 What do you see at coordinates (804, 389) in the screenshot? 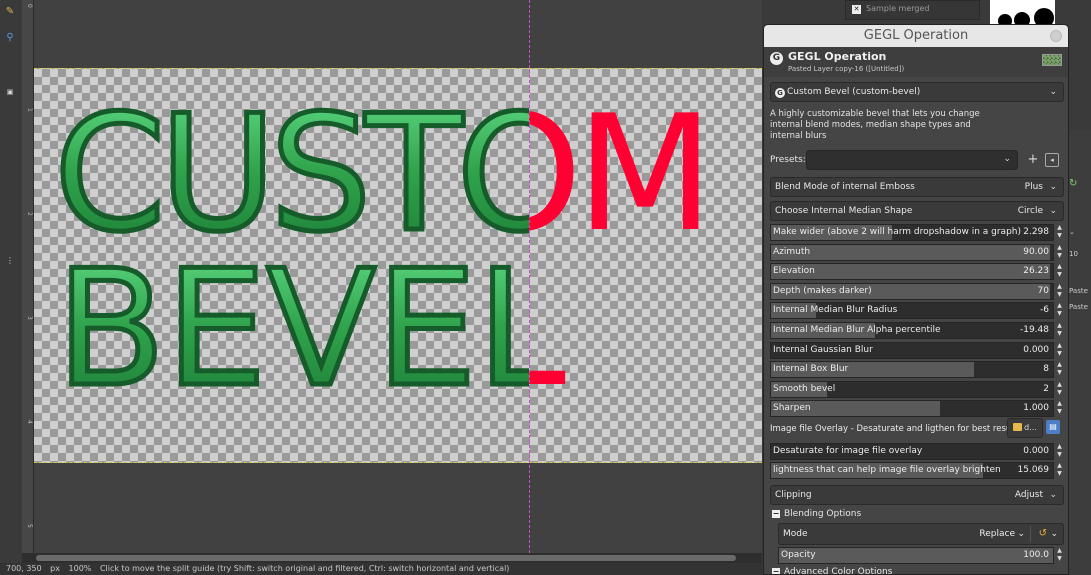
I see `slider-label: Smooth bevel` at bounding box center [804, 389].